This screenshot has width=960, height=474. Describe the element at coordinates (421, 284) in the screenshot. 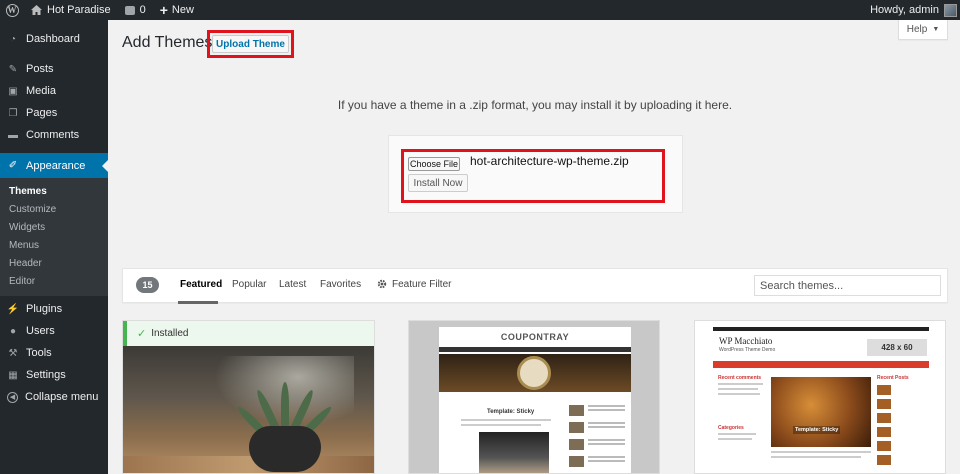

I see `feature-filter-button: Feature Filter` at that location.